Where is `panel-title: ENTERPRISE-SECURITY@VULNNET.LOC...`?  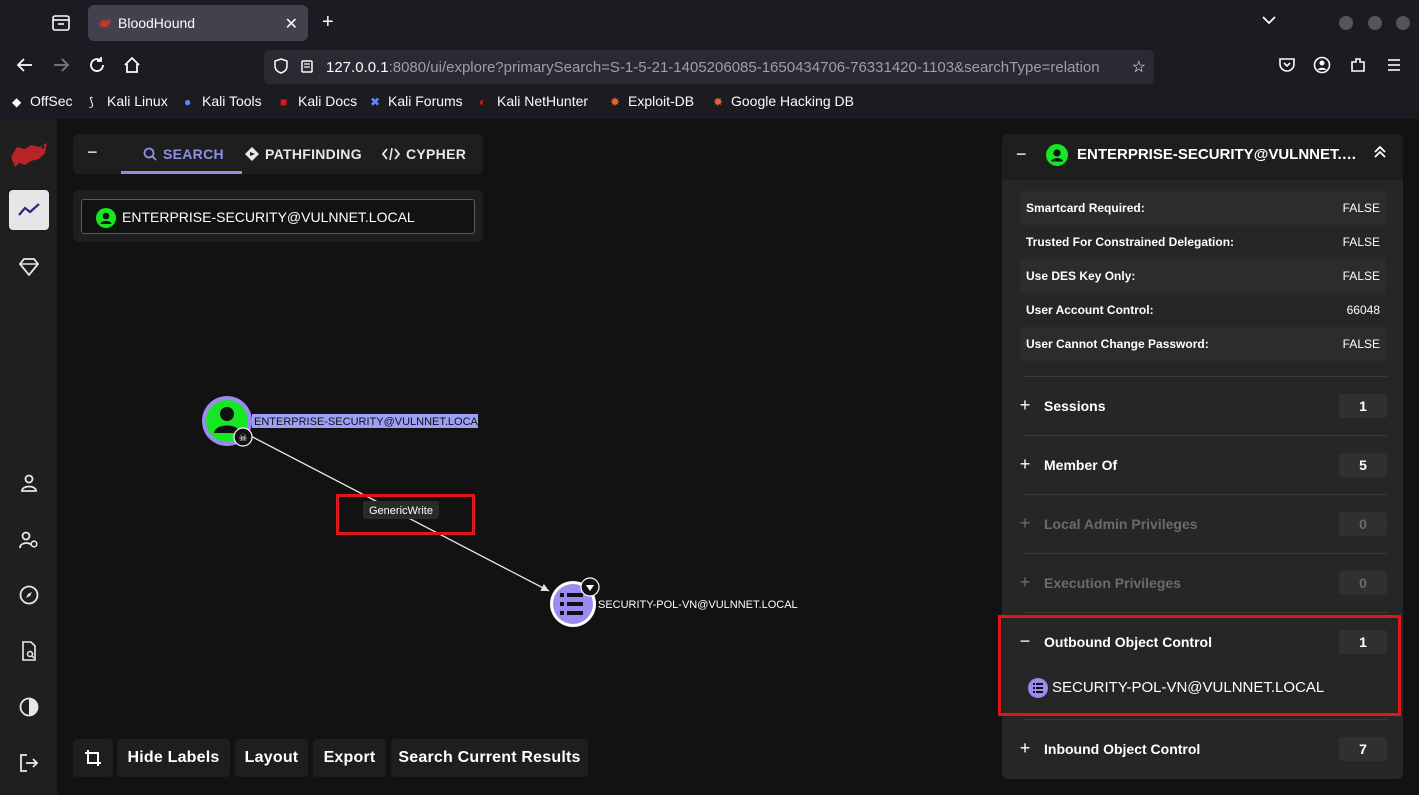 panel-title: ENTERPRISE-SECURITY@VULNNET.LOC... is located at coordinates (1218, 154).